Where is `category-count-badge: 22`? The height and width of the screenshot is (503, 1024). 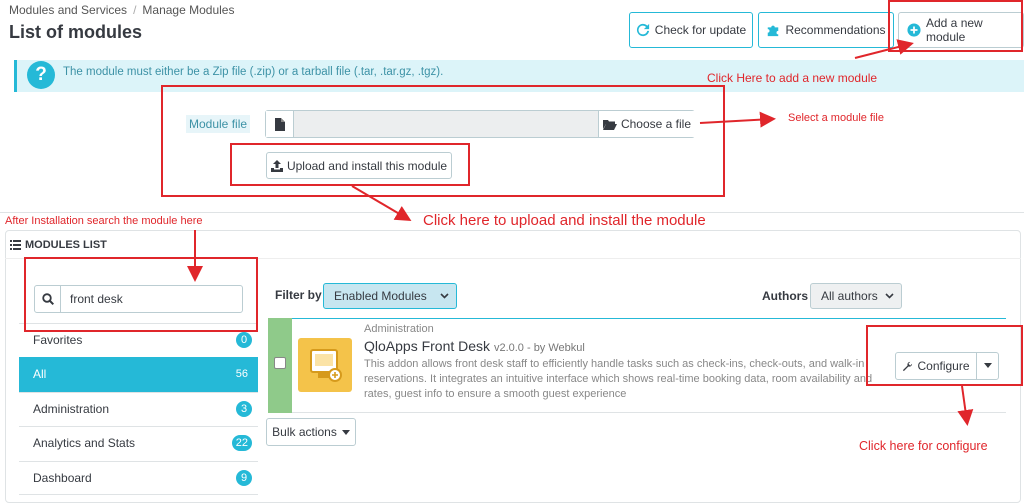
category-count-badge: 22 is located at coordinates (241, 443).